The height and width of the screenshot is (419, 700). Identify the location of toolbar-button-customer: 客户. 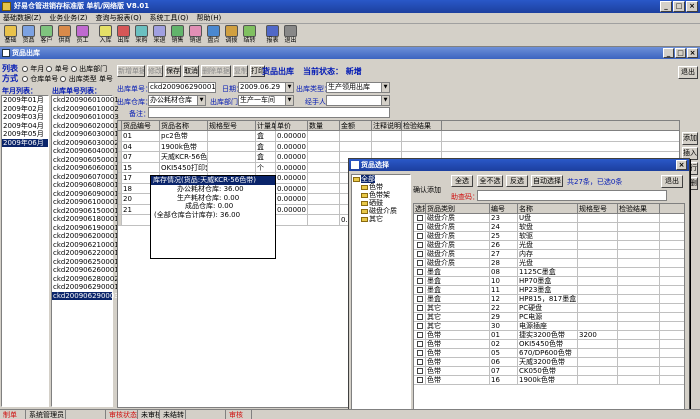
(46, 35).